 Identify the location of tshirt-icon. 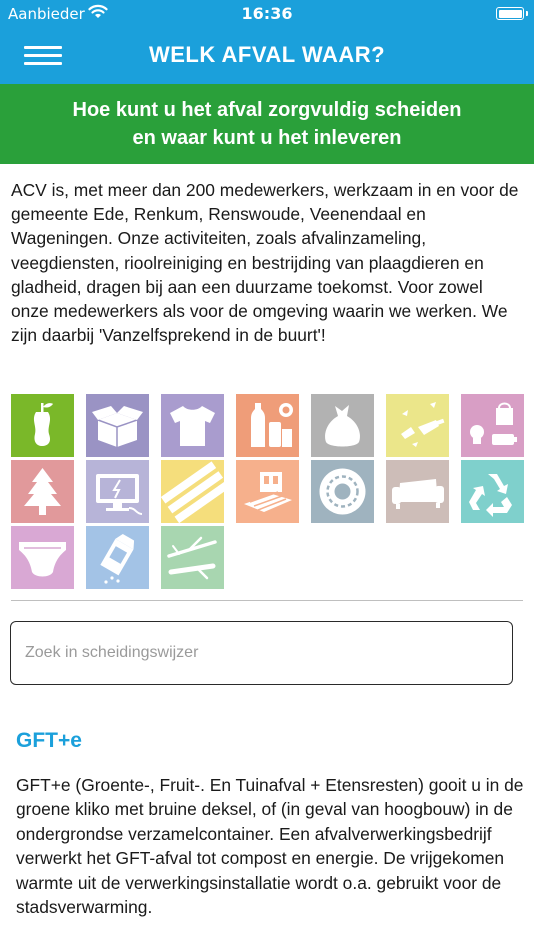
(192, 425).